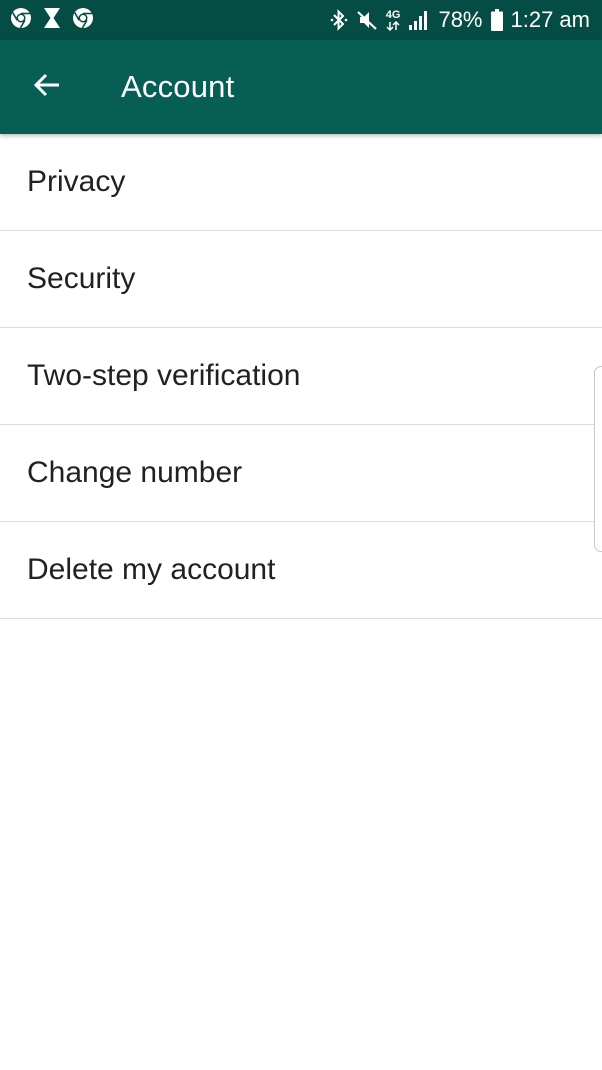 The image size is (602, 1070). I want to click on bluetooth-icon, so click(339, 20).